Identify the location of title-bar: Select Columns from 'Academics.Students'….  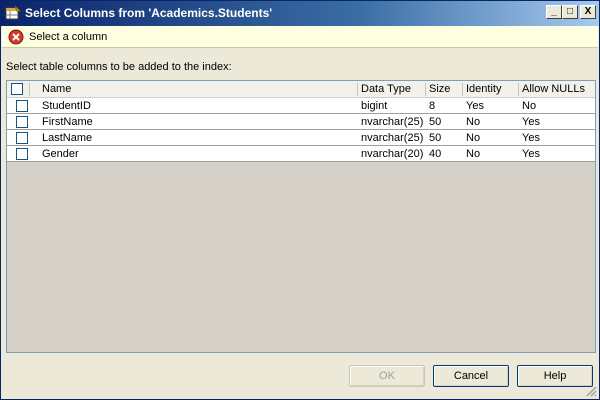
(300, 13).